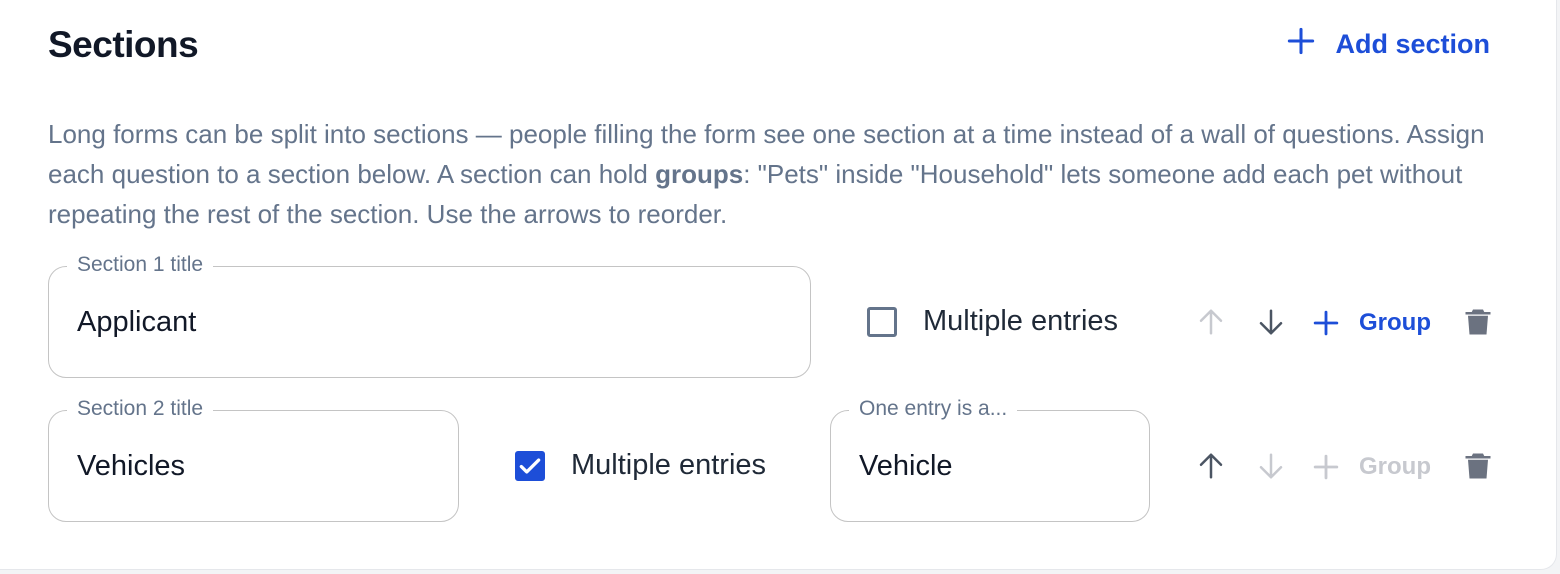 The width and height of the screenshot is (1560, 574). I want to click on section-2-multiple-entries-checkbox: Multiple entries, so click(640, 465).